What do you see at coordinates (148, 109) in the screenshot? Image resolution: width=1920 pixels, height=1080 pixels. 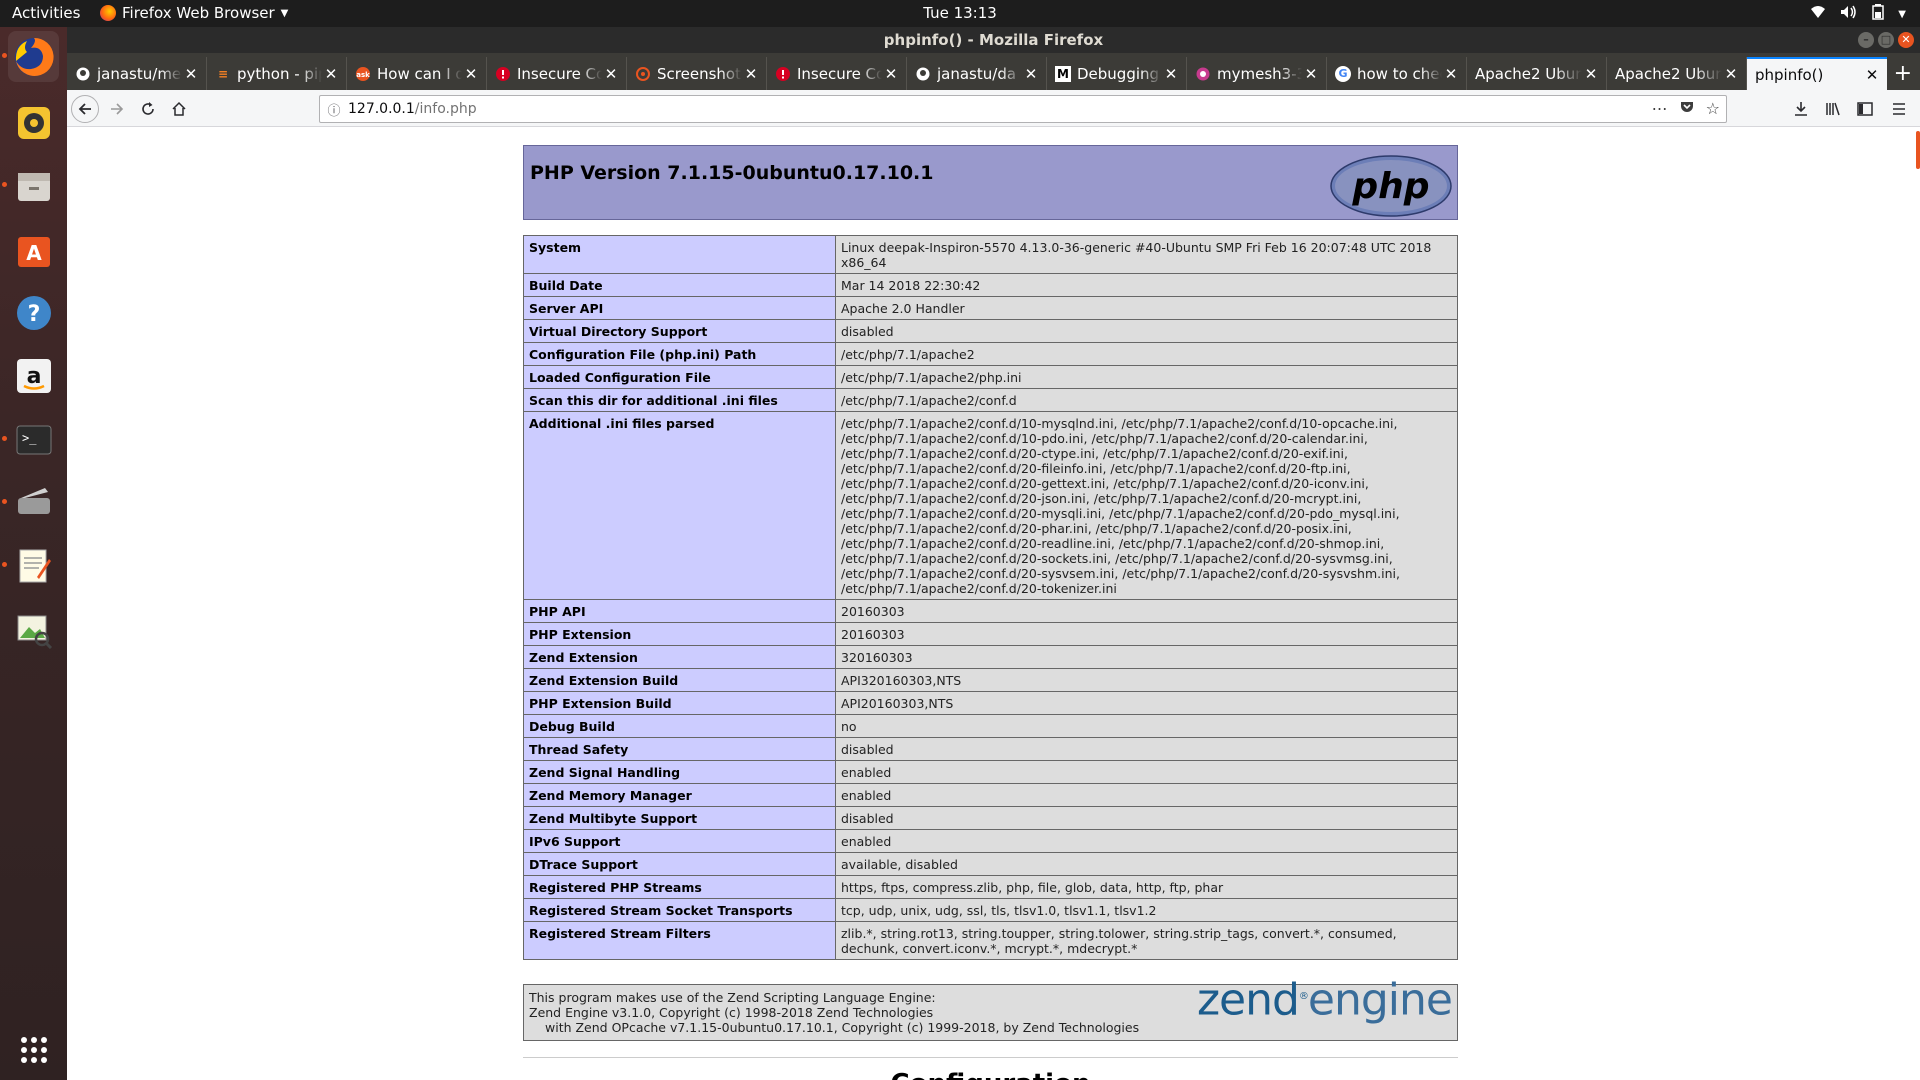 I see `reload-button` at bounding box center [148, 109].